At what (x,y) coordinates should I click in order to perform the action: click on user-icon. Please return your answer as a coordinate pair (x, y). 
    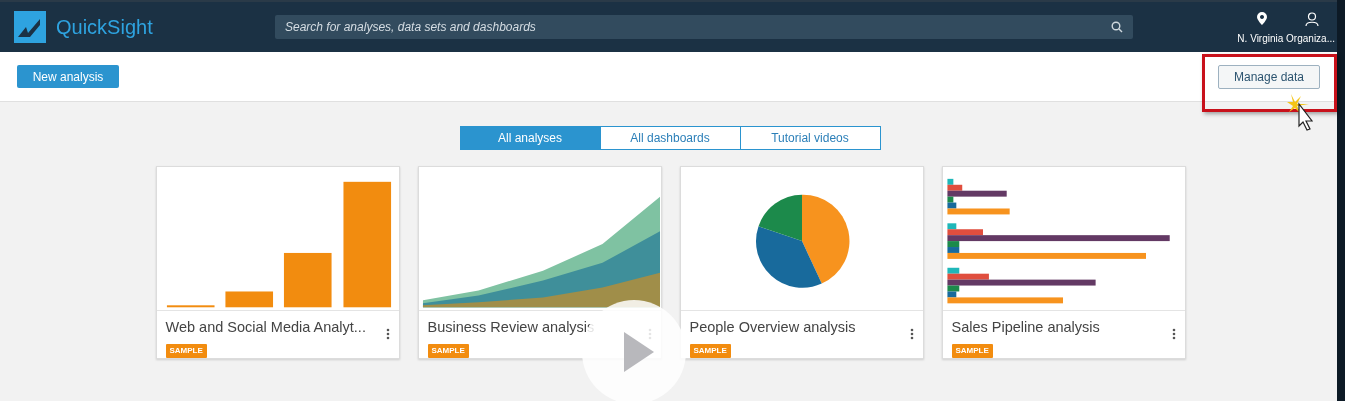
    Looking at the image, I should click on (1312, 19).